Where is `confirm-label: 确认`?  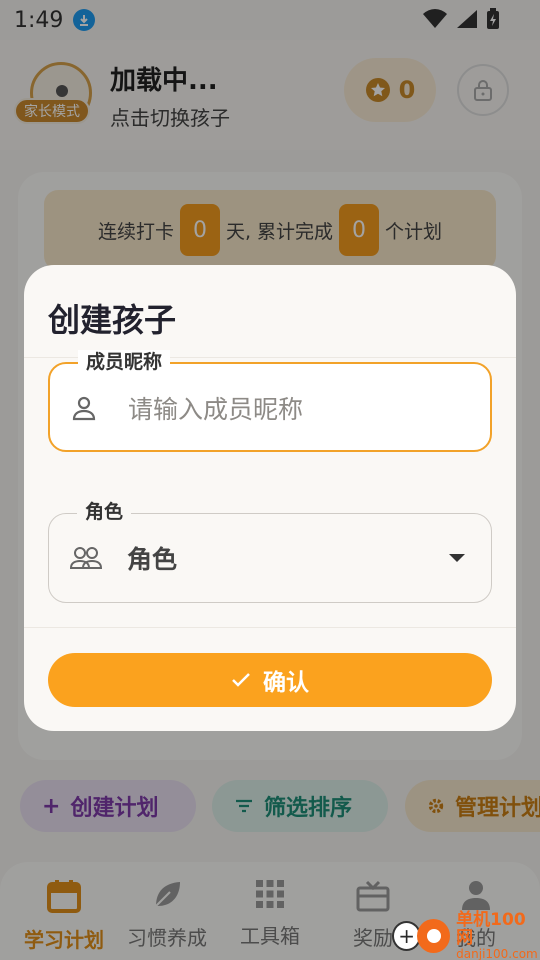 confirm-label: 确认 is located at coordinates (286, 683).